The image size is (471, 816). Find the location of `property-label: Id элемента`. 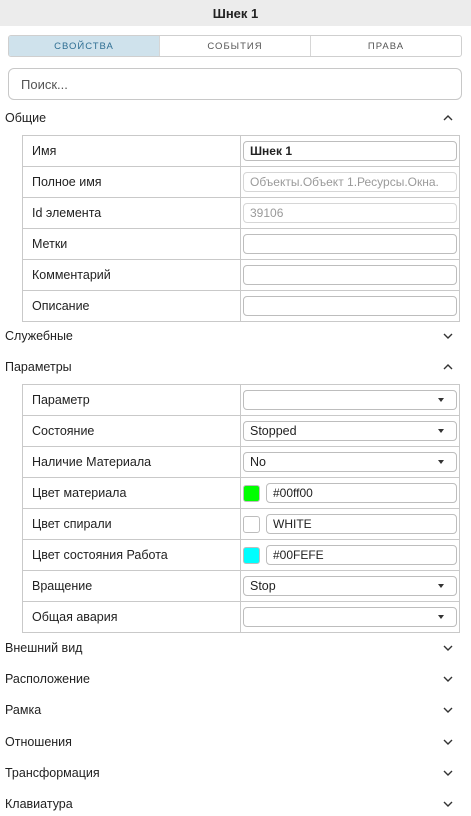

property-label: Id элемента is located at coordinates (132, 213).